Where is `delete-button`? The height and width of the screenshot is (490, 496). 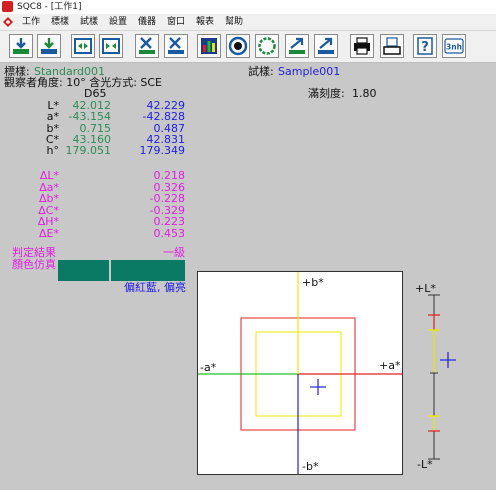
delete-button is located at coordinates (147, 46).